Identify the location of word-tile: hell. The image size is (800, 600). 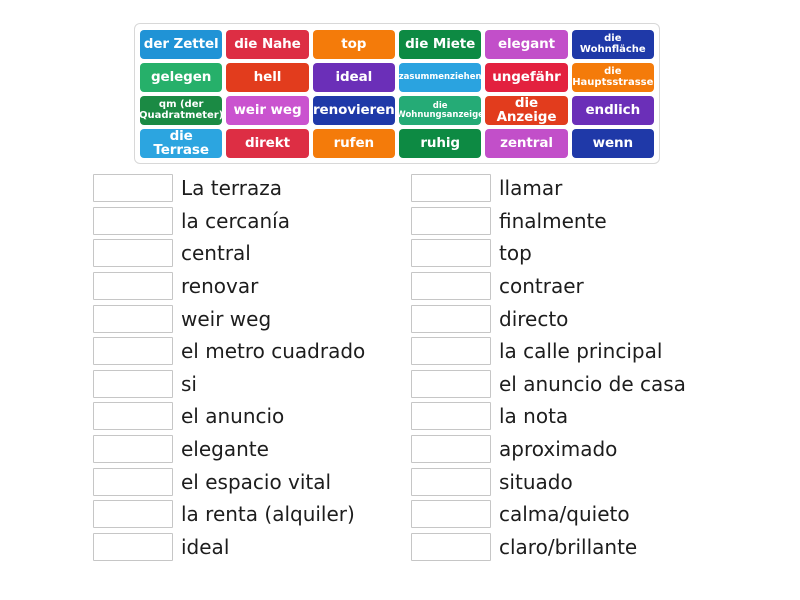
(267, 77).